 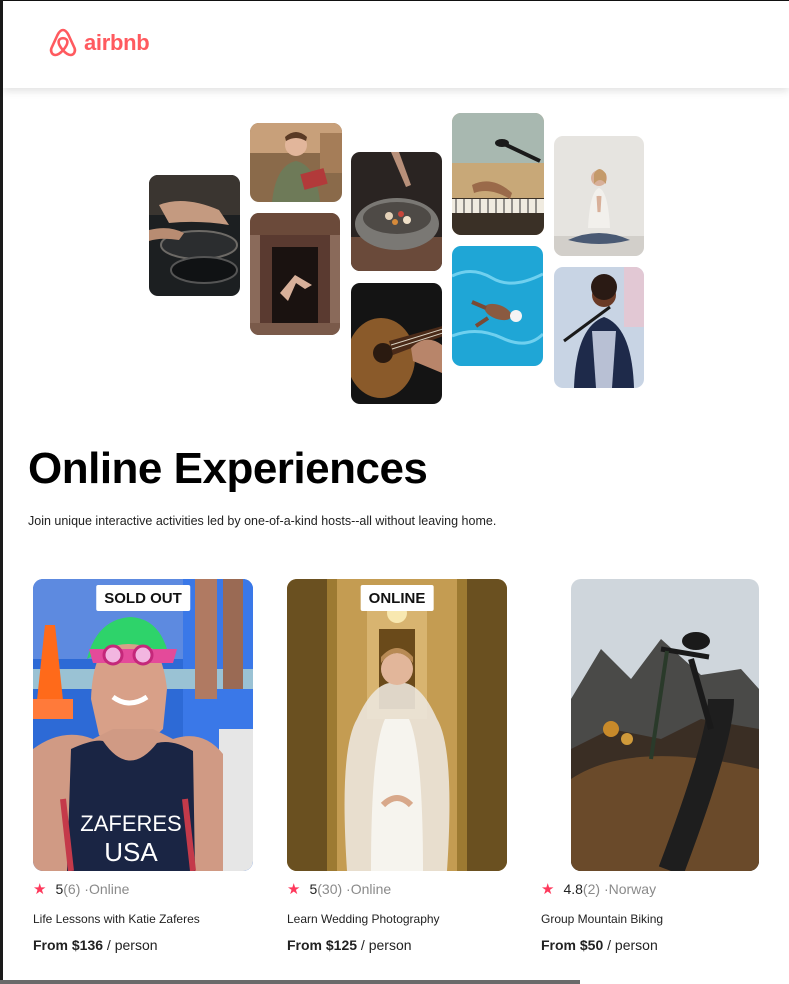 I want to click on status-badge: SOLD OUT, so click(x=143, y=598).